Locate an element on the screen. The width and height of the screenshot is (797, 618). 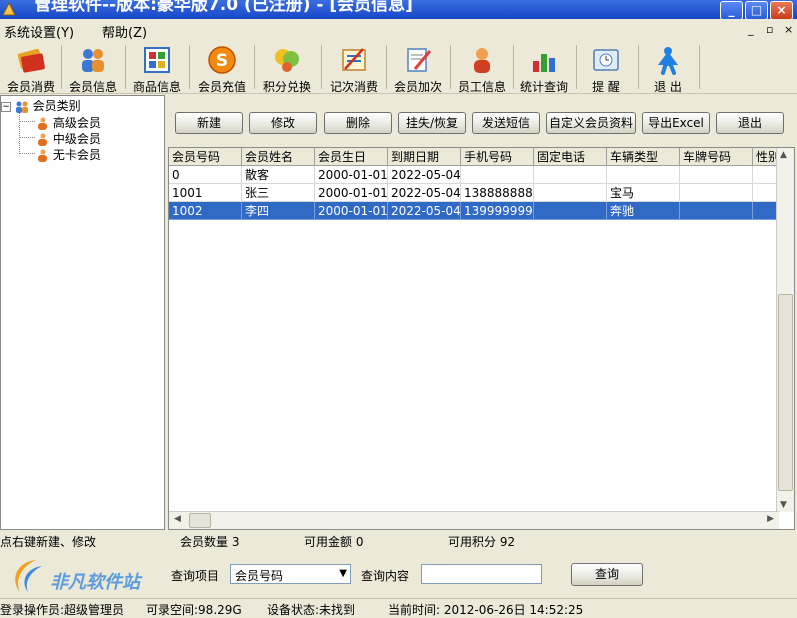
available-points: 可用积分 92 is located at coordinates (482, 542).